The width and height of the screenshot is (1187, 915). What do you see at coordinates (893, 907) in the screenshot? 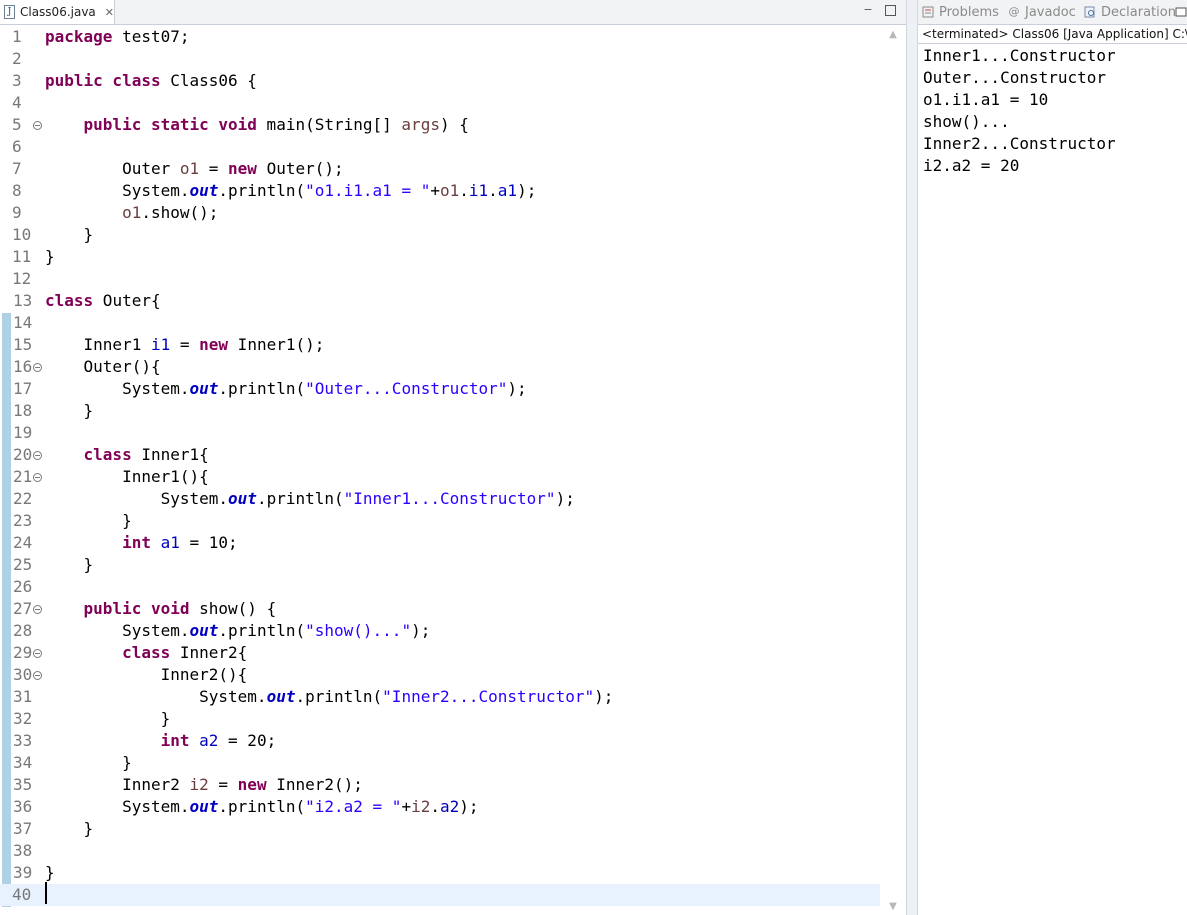
I see `scroll-down-icon: ▼` at bounding box center [893, 907].